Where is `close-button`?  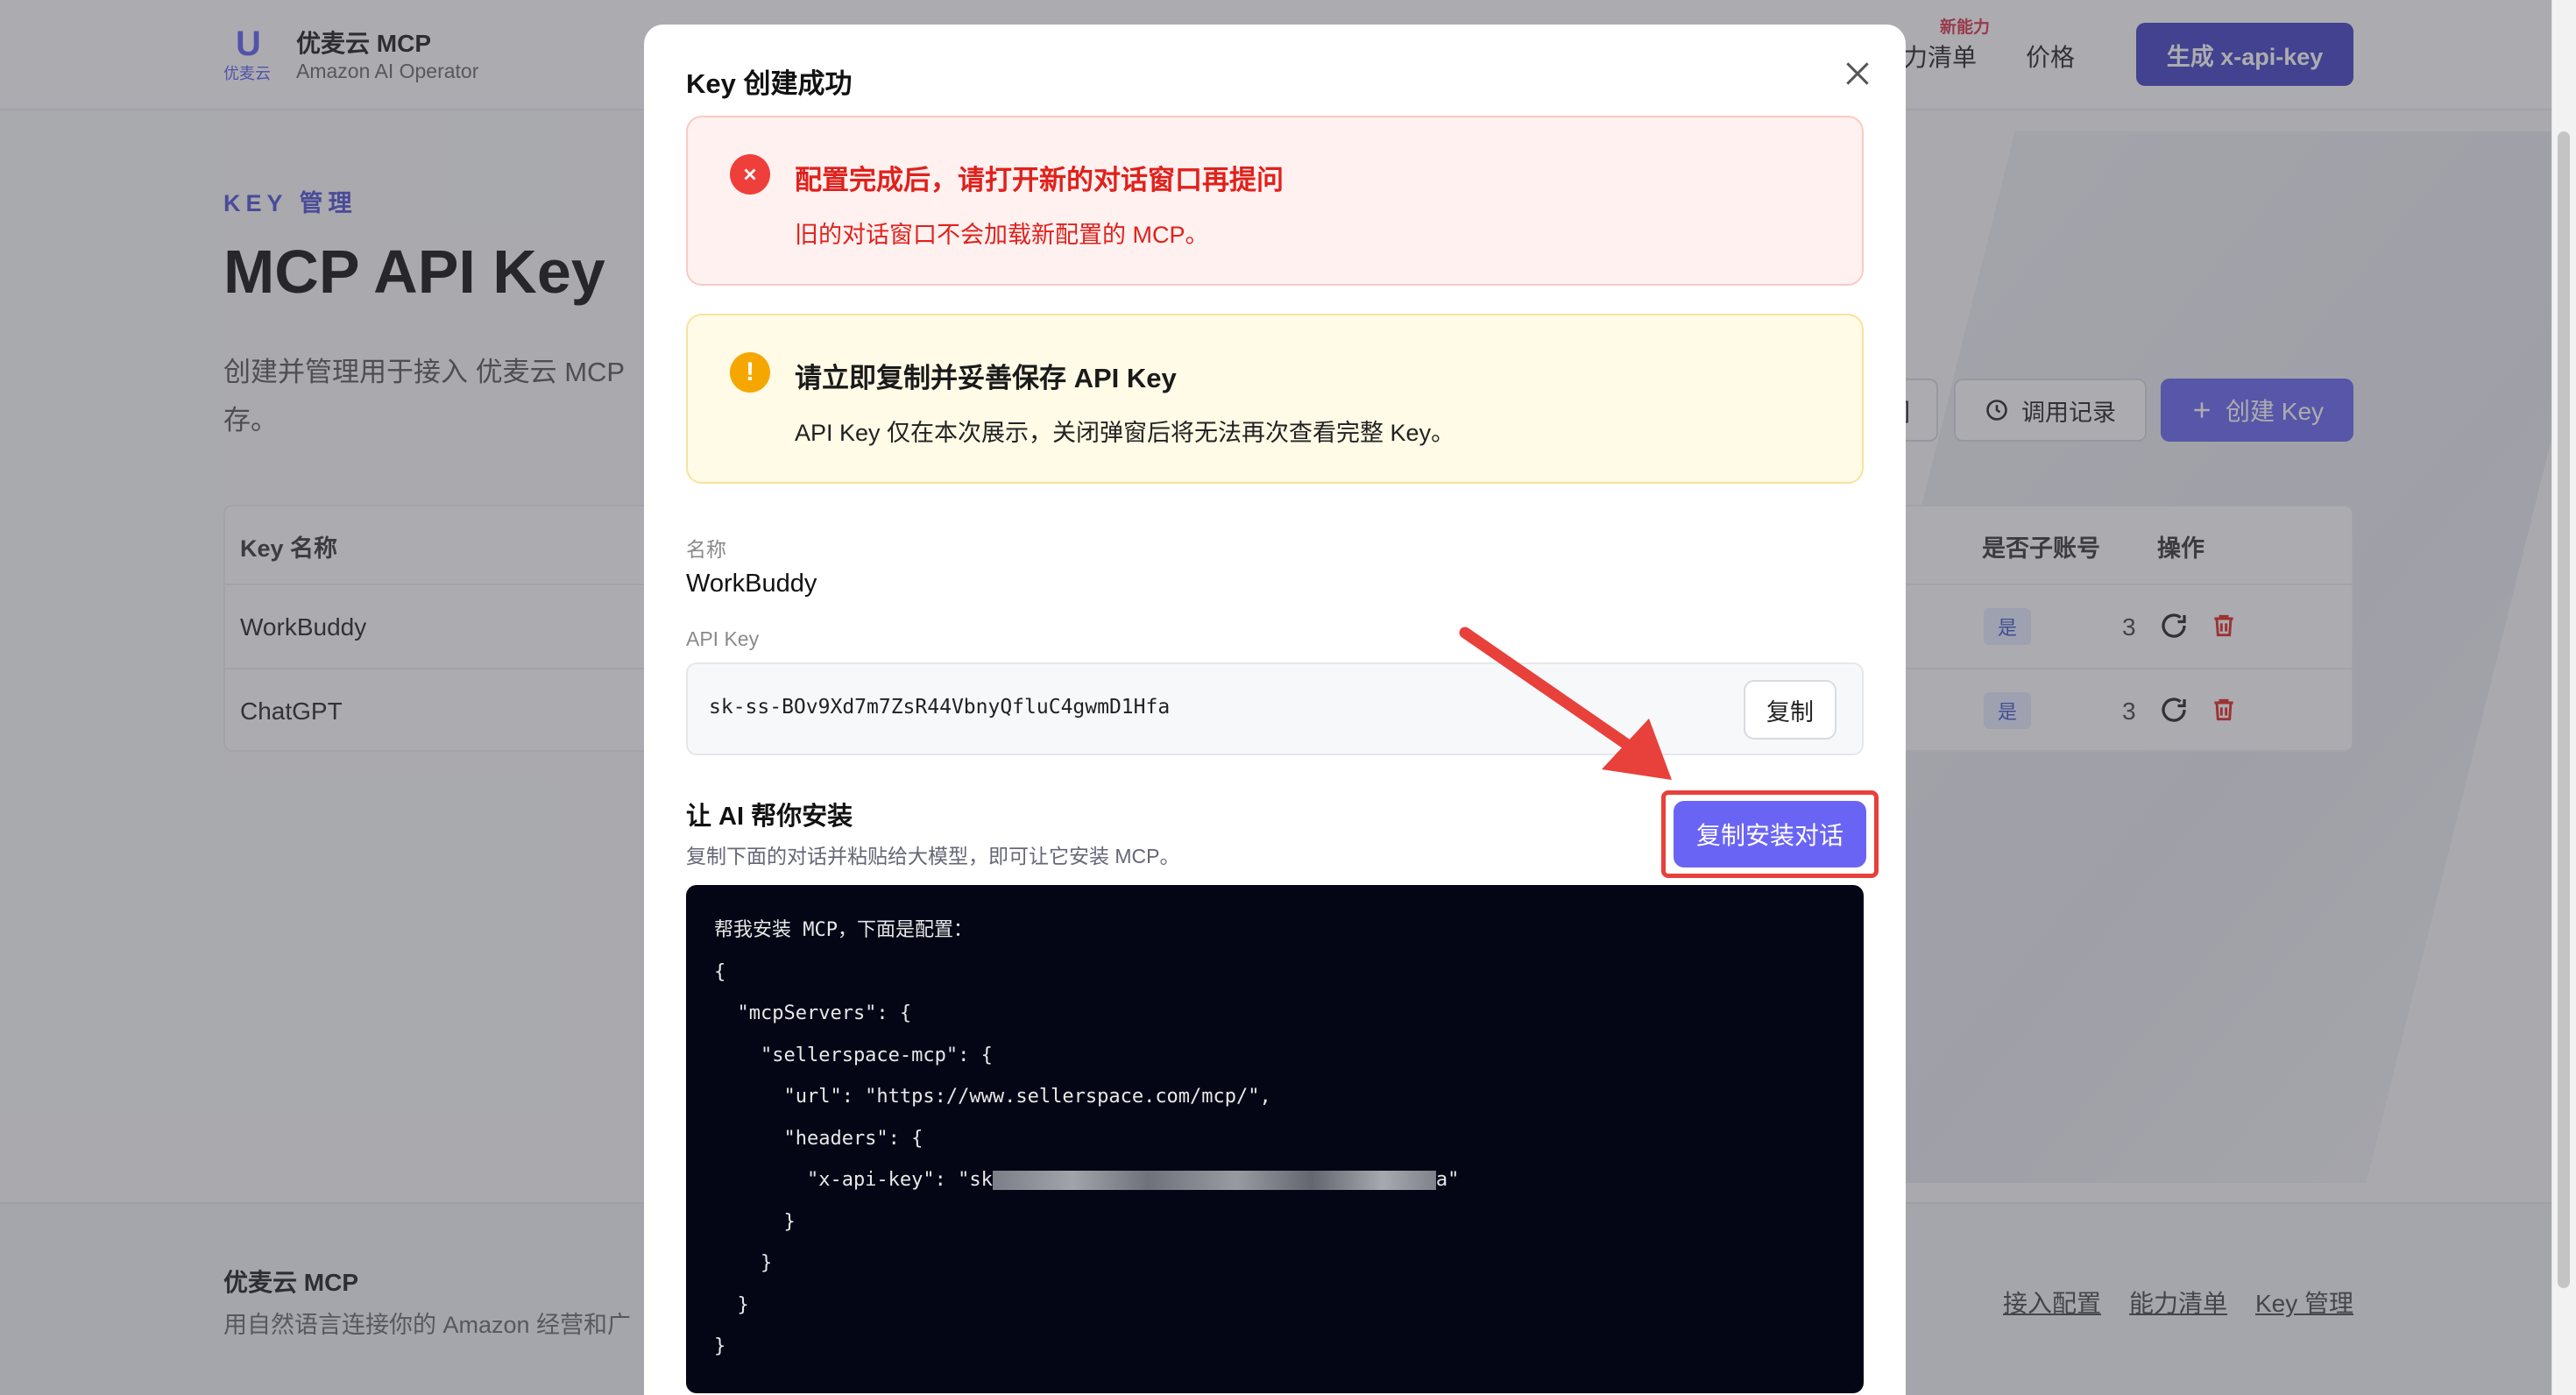 close-button is located at coordinates (1857, 73).